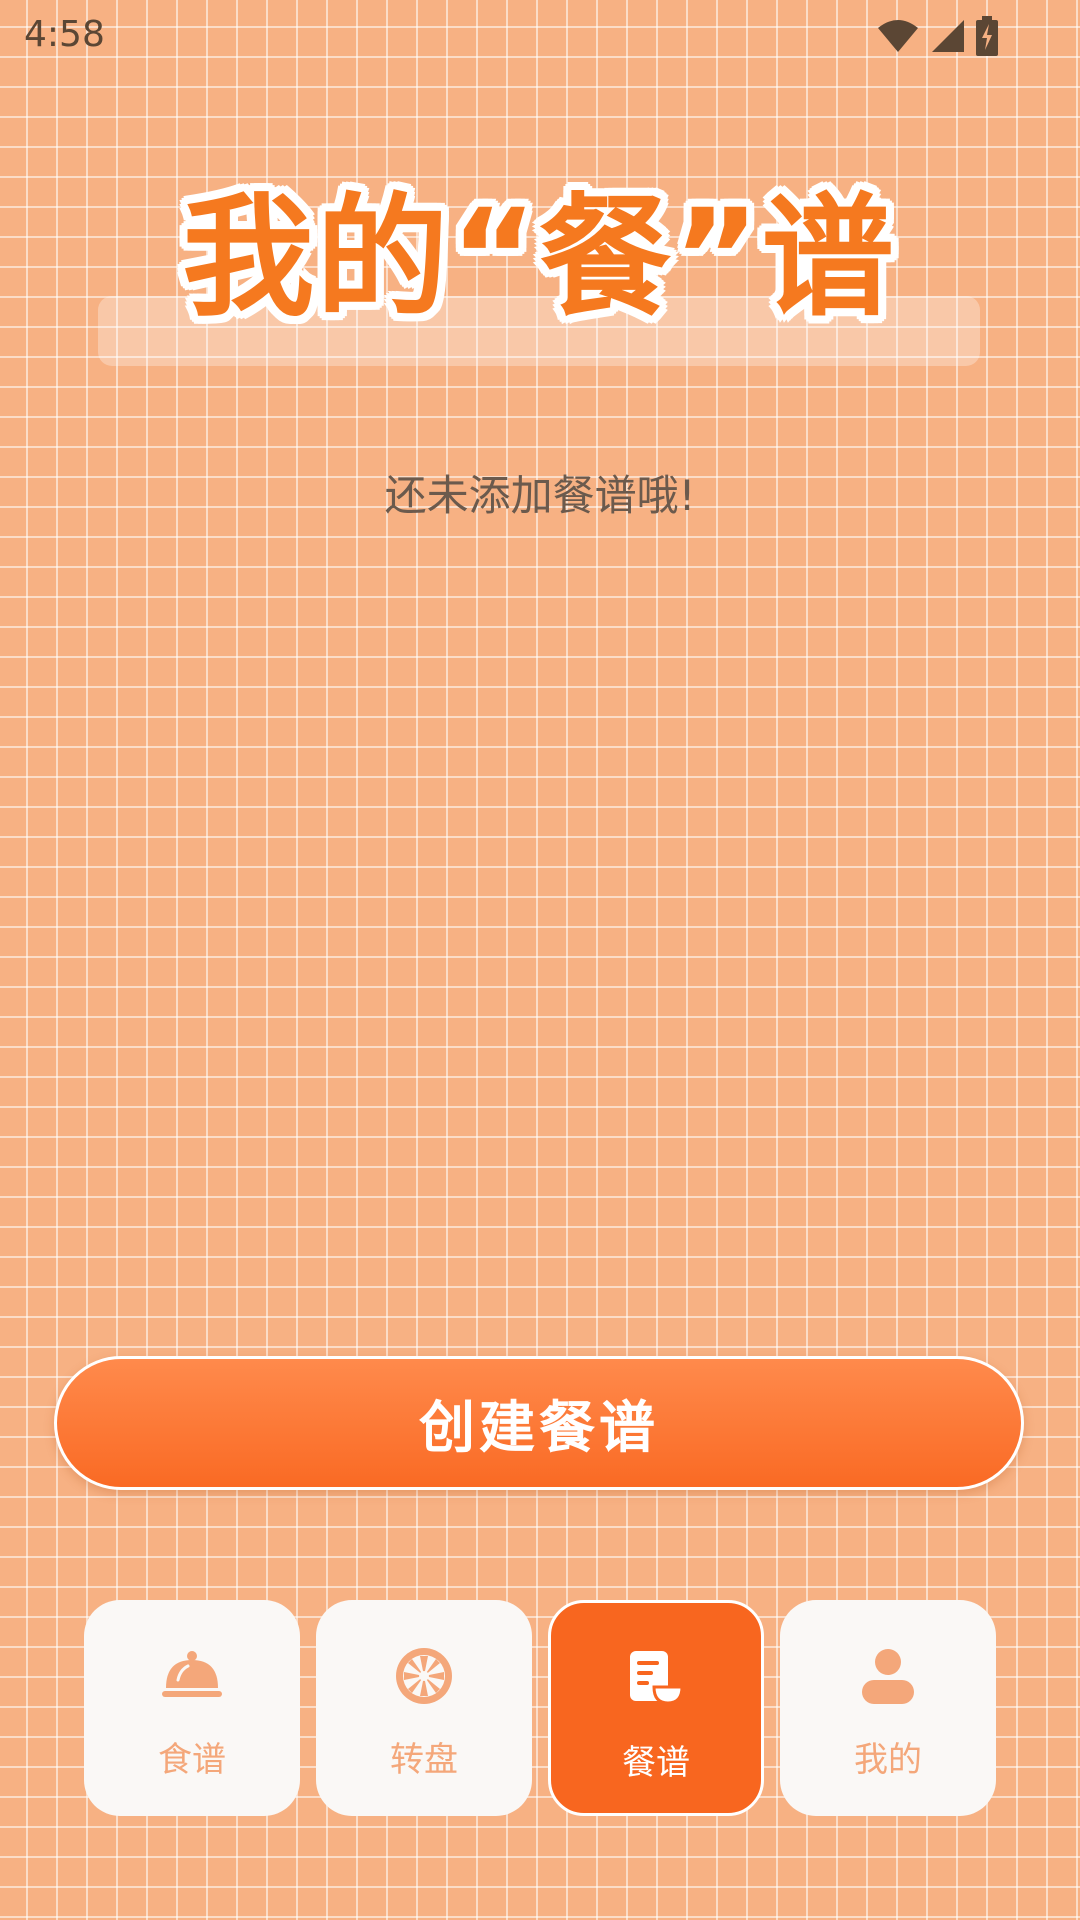 Image resolution: width=1080 pixels, height=1920 pixels. I want to click on page-title-area: 我的“餐”谱, so click(539, 276).